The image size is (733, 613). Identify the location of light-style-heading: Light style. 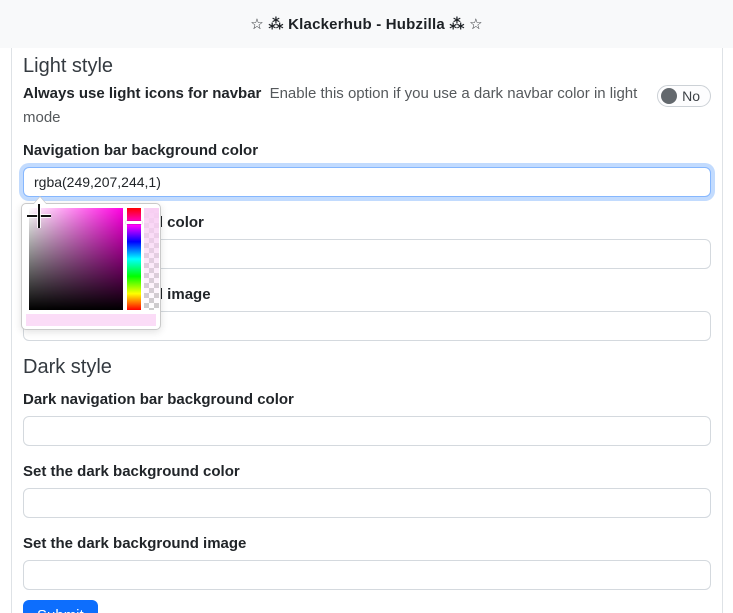
(68, 66).